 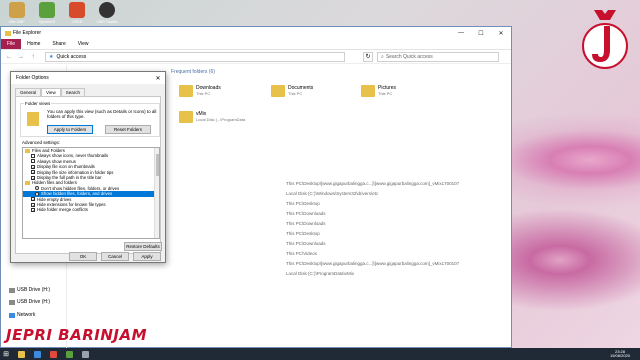 What do you see at coordinates (501, 33) in the screenshot?
I see `close-button: ✕` at bounding box center [501, 33].